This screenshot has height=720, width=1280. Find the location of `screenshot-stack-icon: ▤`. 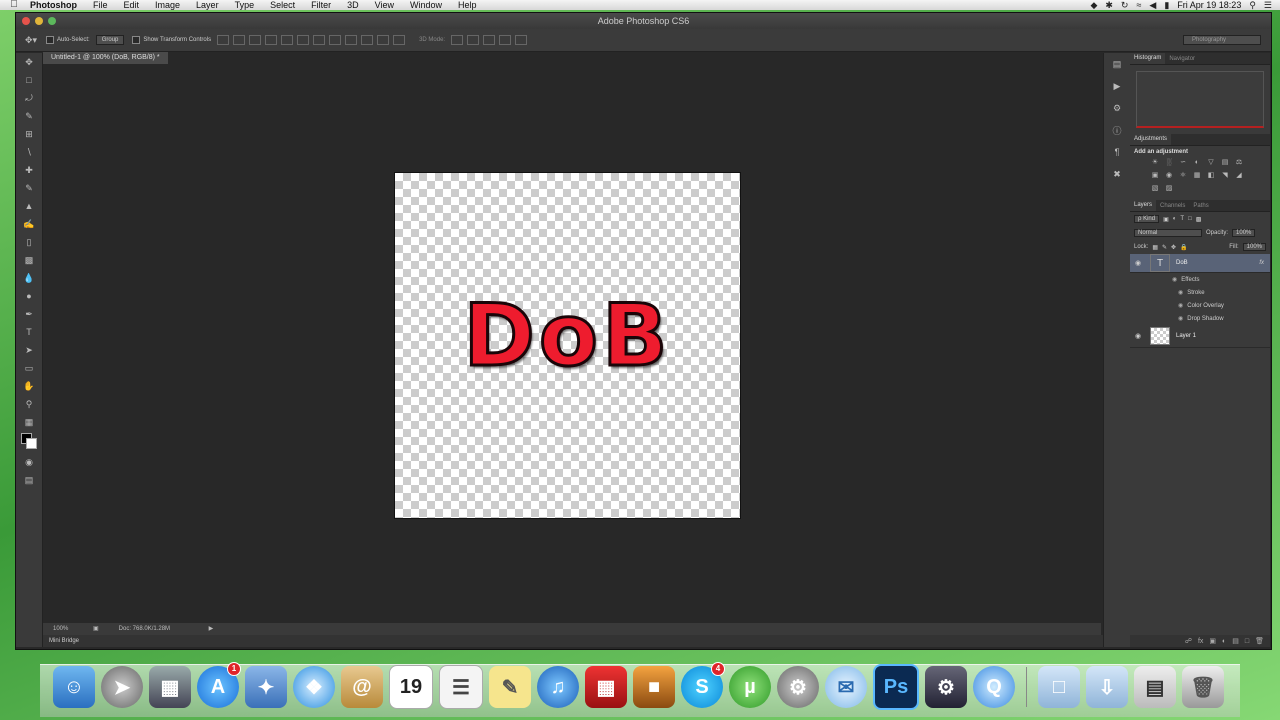

screenshot-stack-icon: ▤ is located at coordinates (1155, 687).